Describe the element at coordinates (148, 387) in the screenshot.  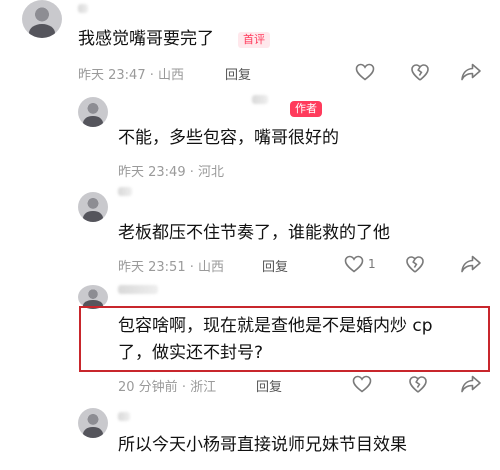
I see `comment-time: 20 分钟前` at that location.